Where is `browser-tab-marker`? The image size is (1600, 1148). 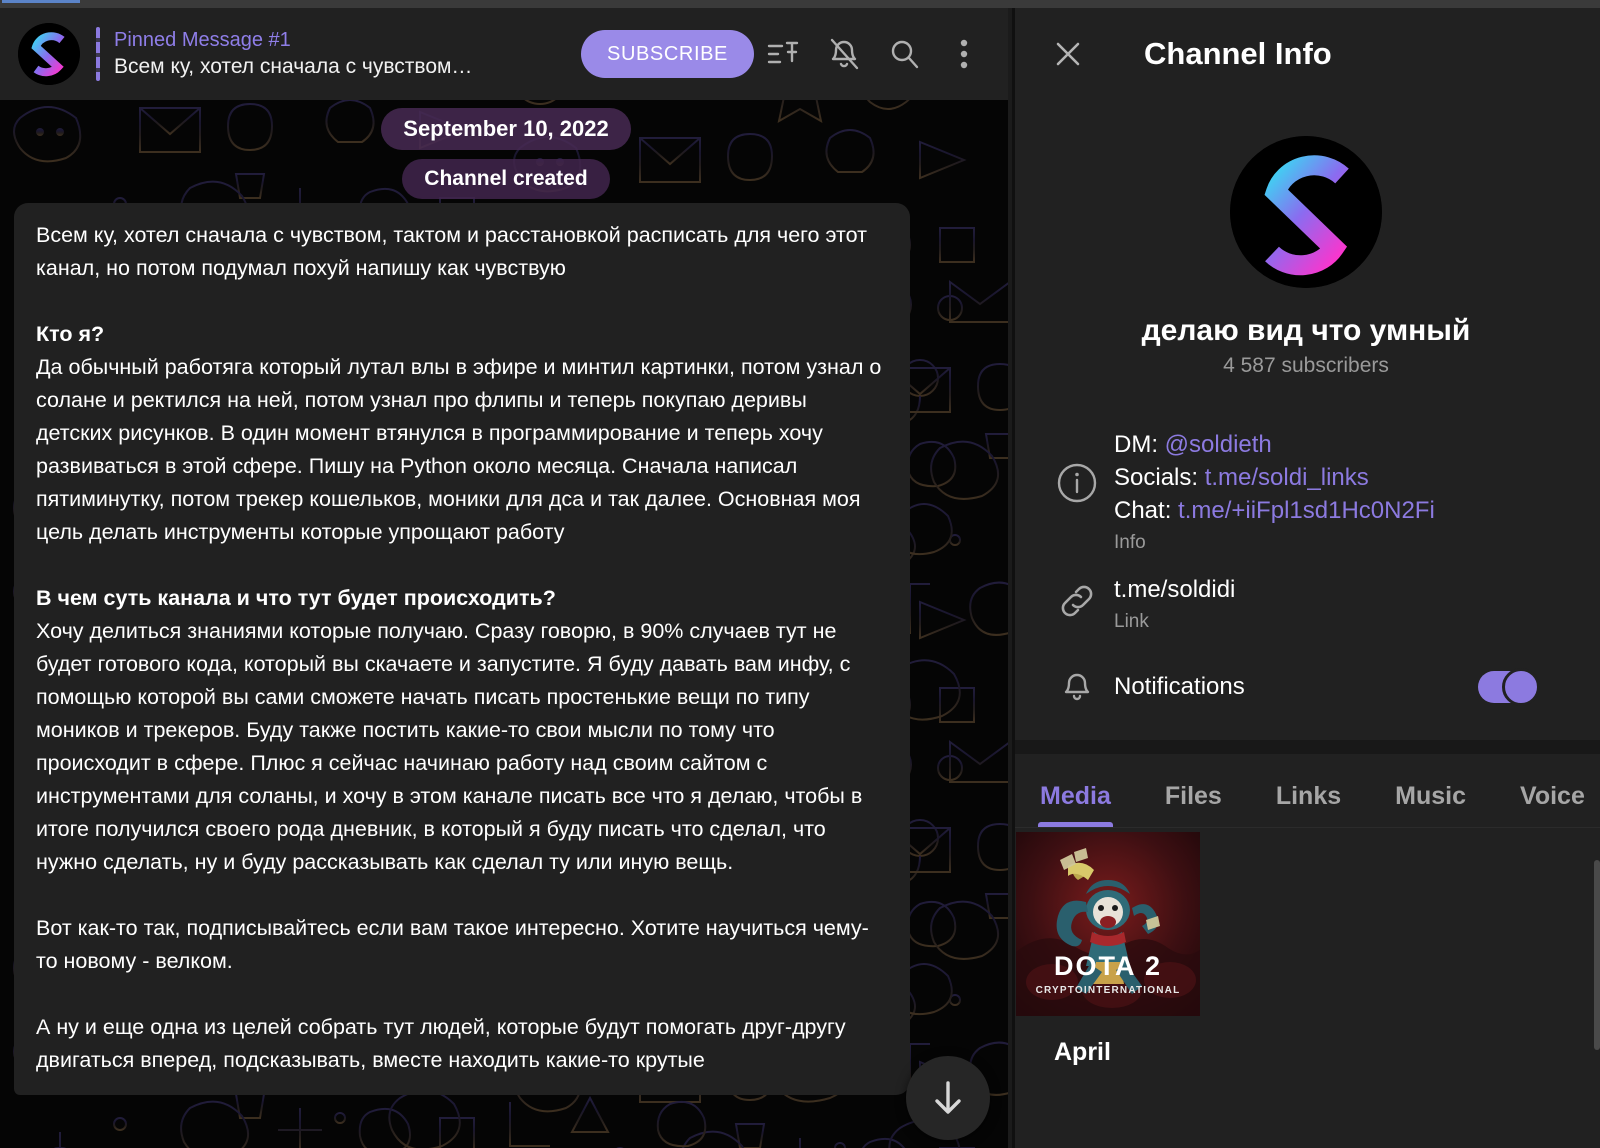 browser-tab-marker is located at coordinates (41, 1).